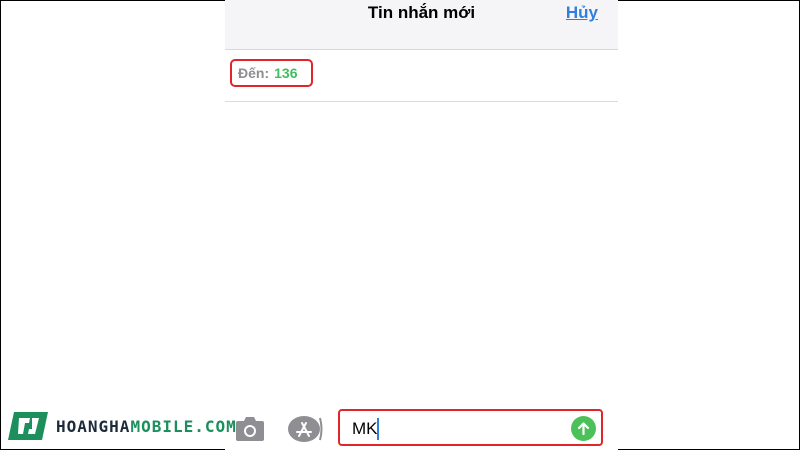 This screenshot has height=450, width=800. I want to click on message-input: MK, so click(470, 427).